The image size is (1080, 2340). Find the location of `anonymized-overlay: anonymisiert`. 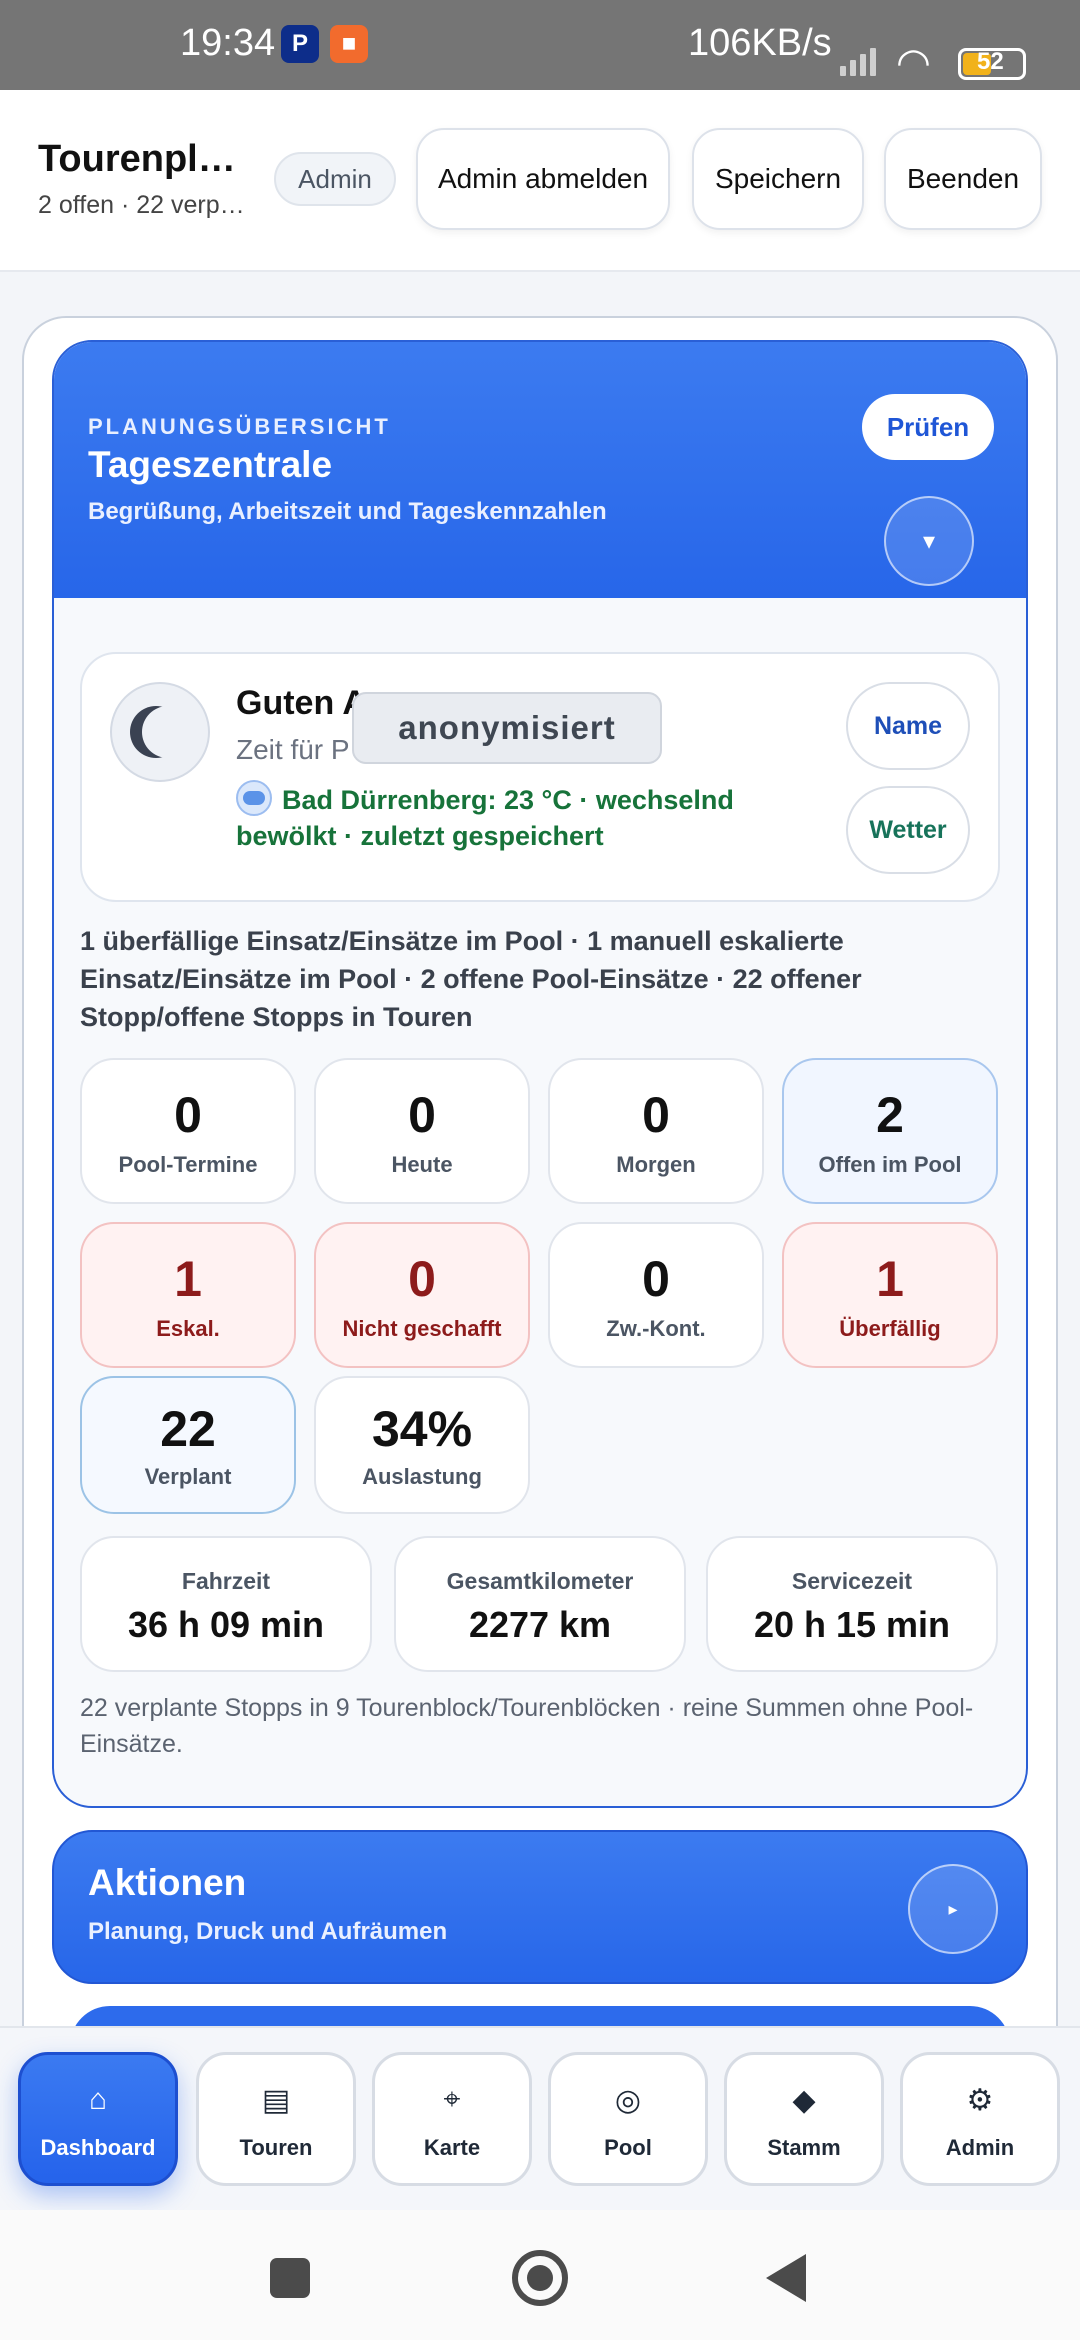

anonymized-overlay: anonymisiert is located at coordinates (507, 728).